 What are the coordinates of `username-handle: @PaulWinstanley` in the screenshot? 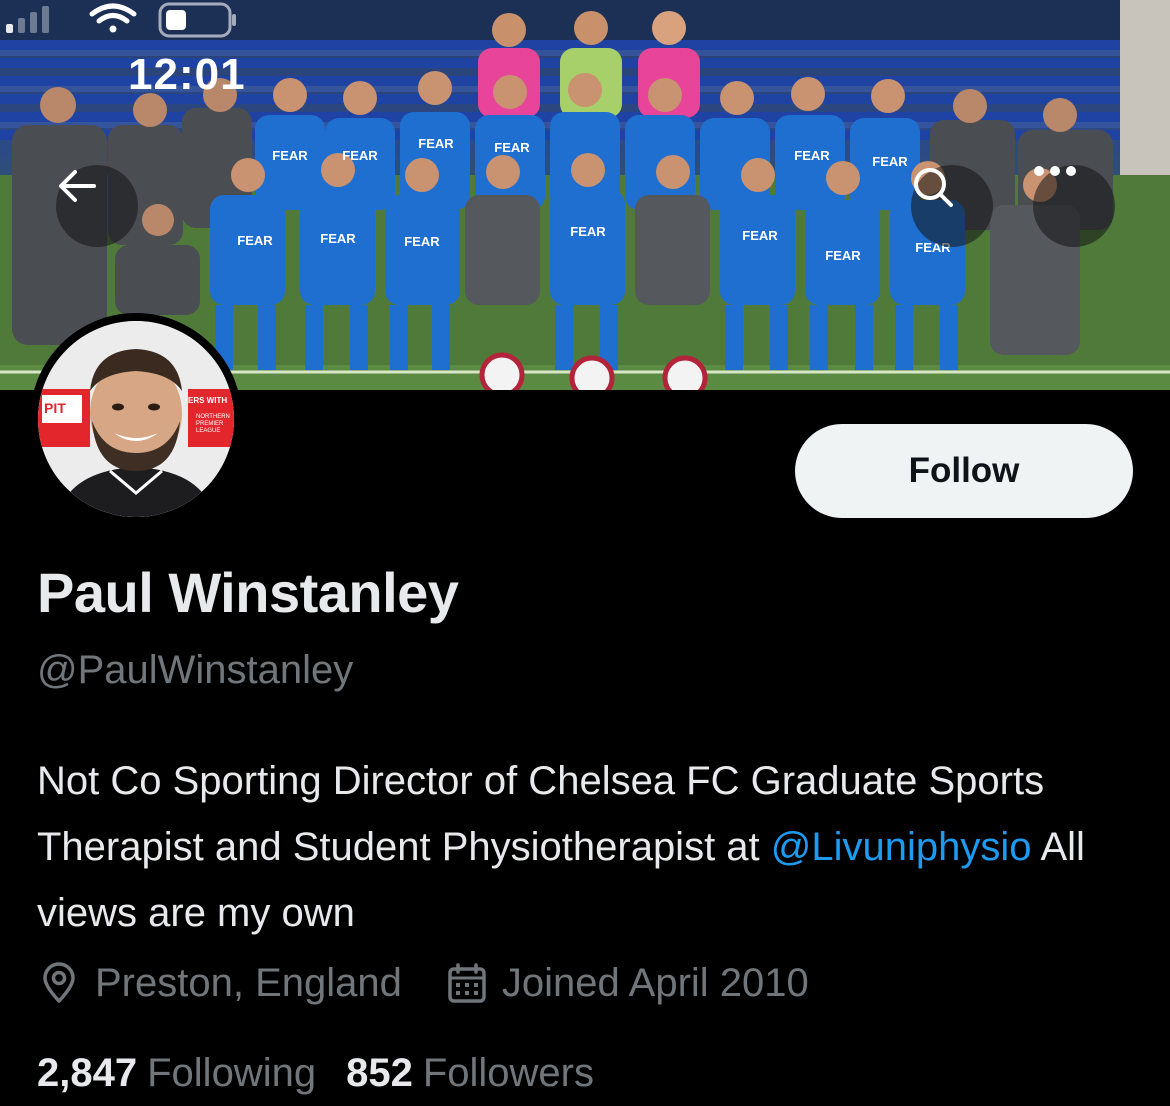 It's located at (195, 670).